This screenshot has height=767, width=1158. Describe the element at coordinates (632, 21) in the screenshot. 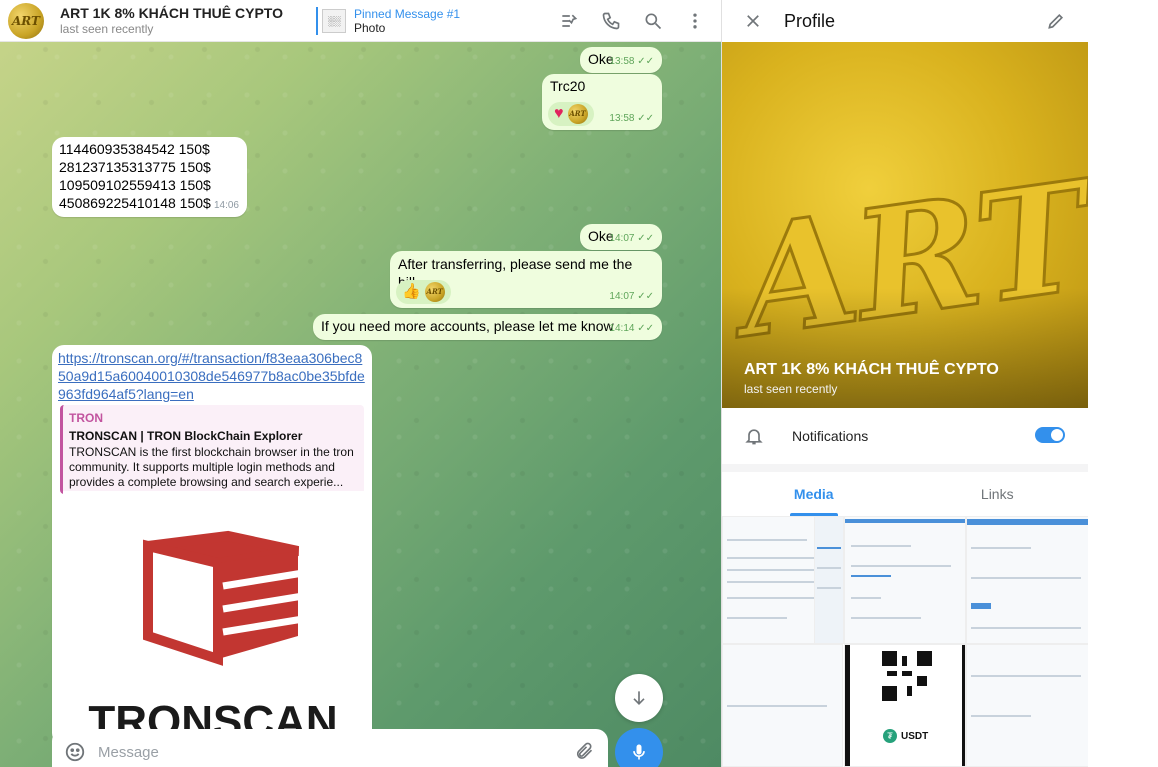

I see `chat-header-actions` at that location.